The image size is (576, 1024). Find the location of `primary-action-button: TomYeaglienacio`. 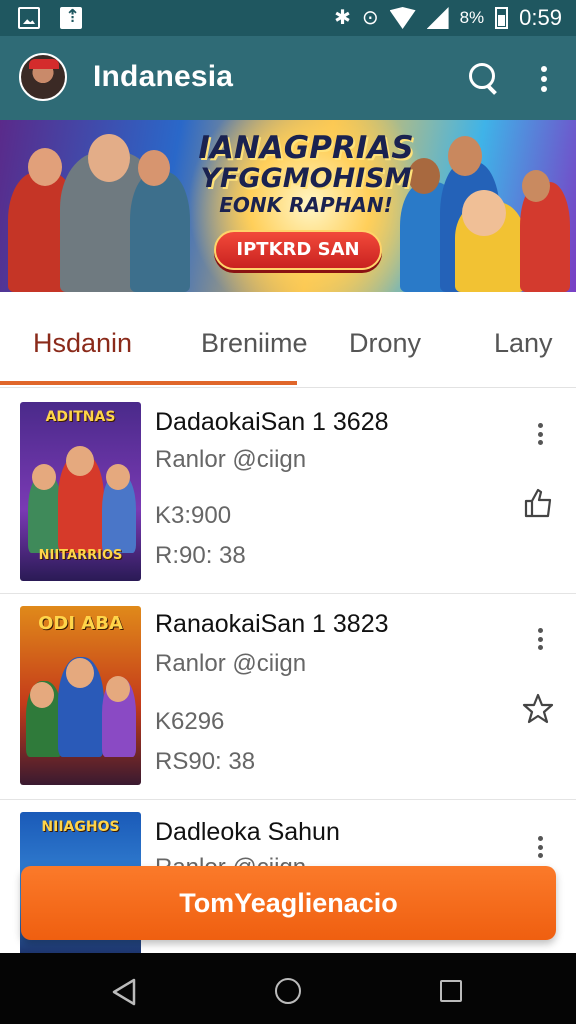

primary-action-button: TomYeaglienacio is located at coordinates (288, 903).